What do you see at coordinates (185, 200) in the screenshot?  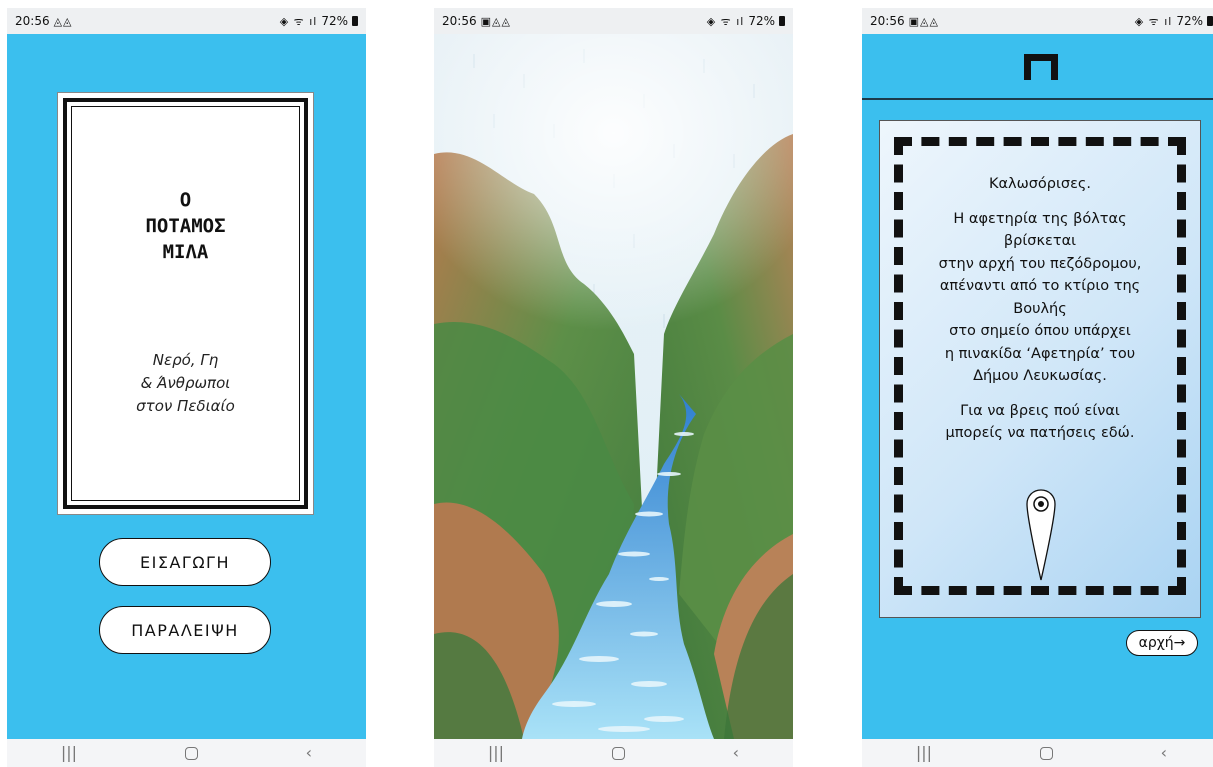 I see `title-line-1: Ο` at bounding box center [185, 200].